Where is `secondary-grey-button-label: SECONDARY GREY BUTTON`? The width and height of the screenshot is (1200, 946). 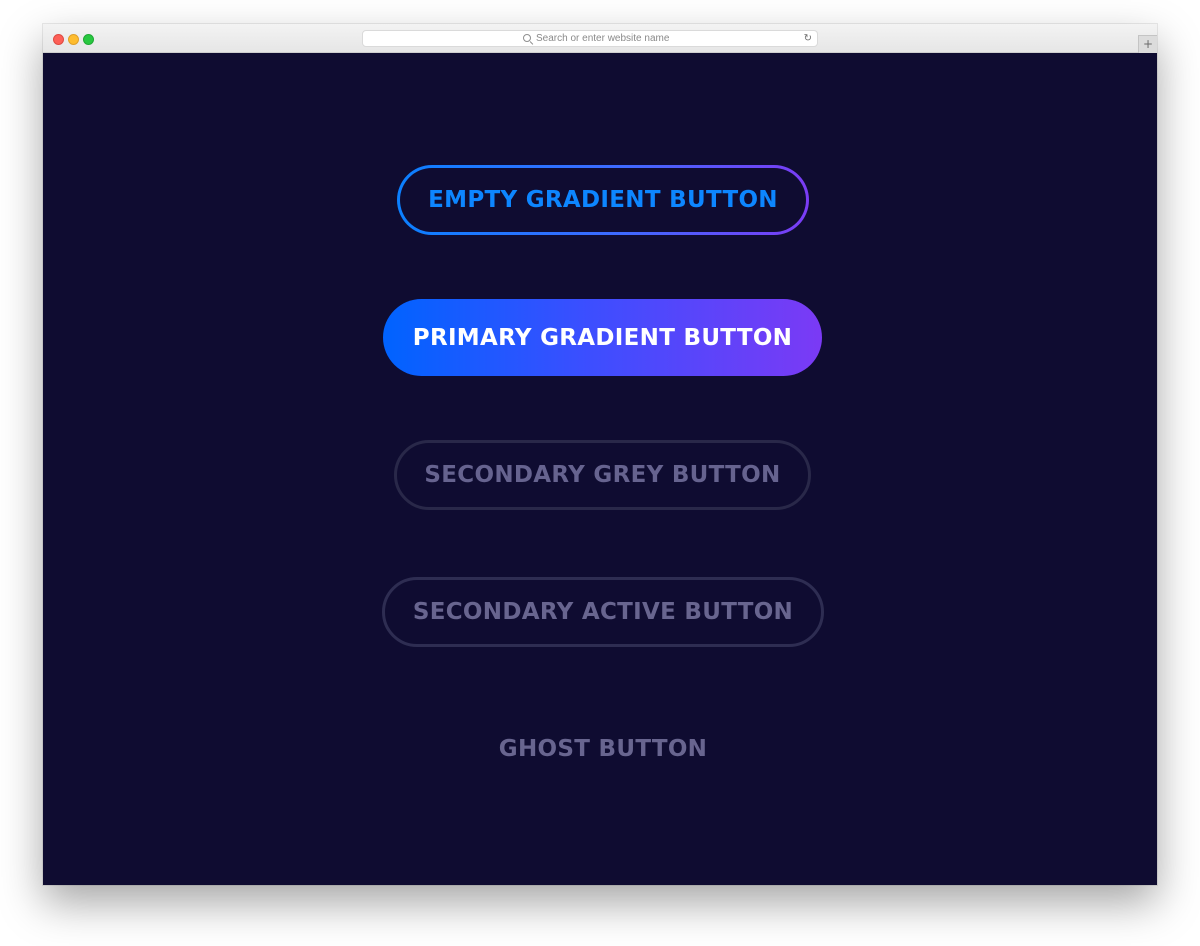 secondary-grey-button-label: SECONDARY GREY BUTTON is located at coordinates (602, 475).